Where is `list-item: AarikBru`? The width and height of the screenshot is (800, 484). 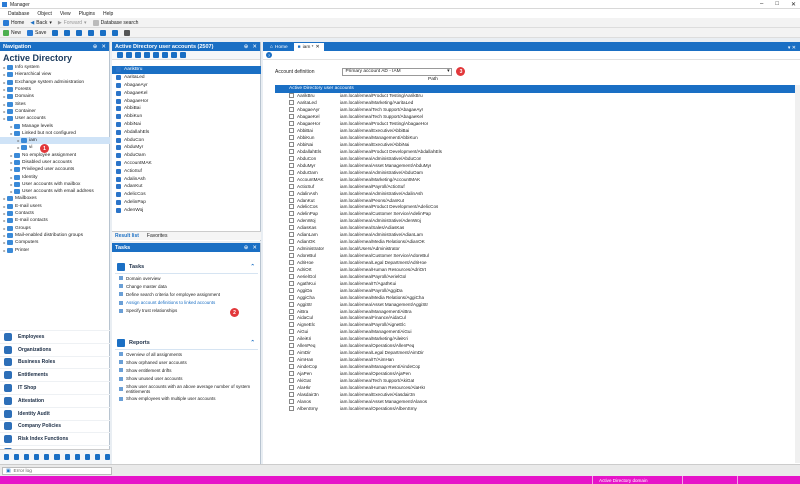 list-item: AarikBru is located at coordinates (186, 70).